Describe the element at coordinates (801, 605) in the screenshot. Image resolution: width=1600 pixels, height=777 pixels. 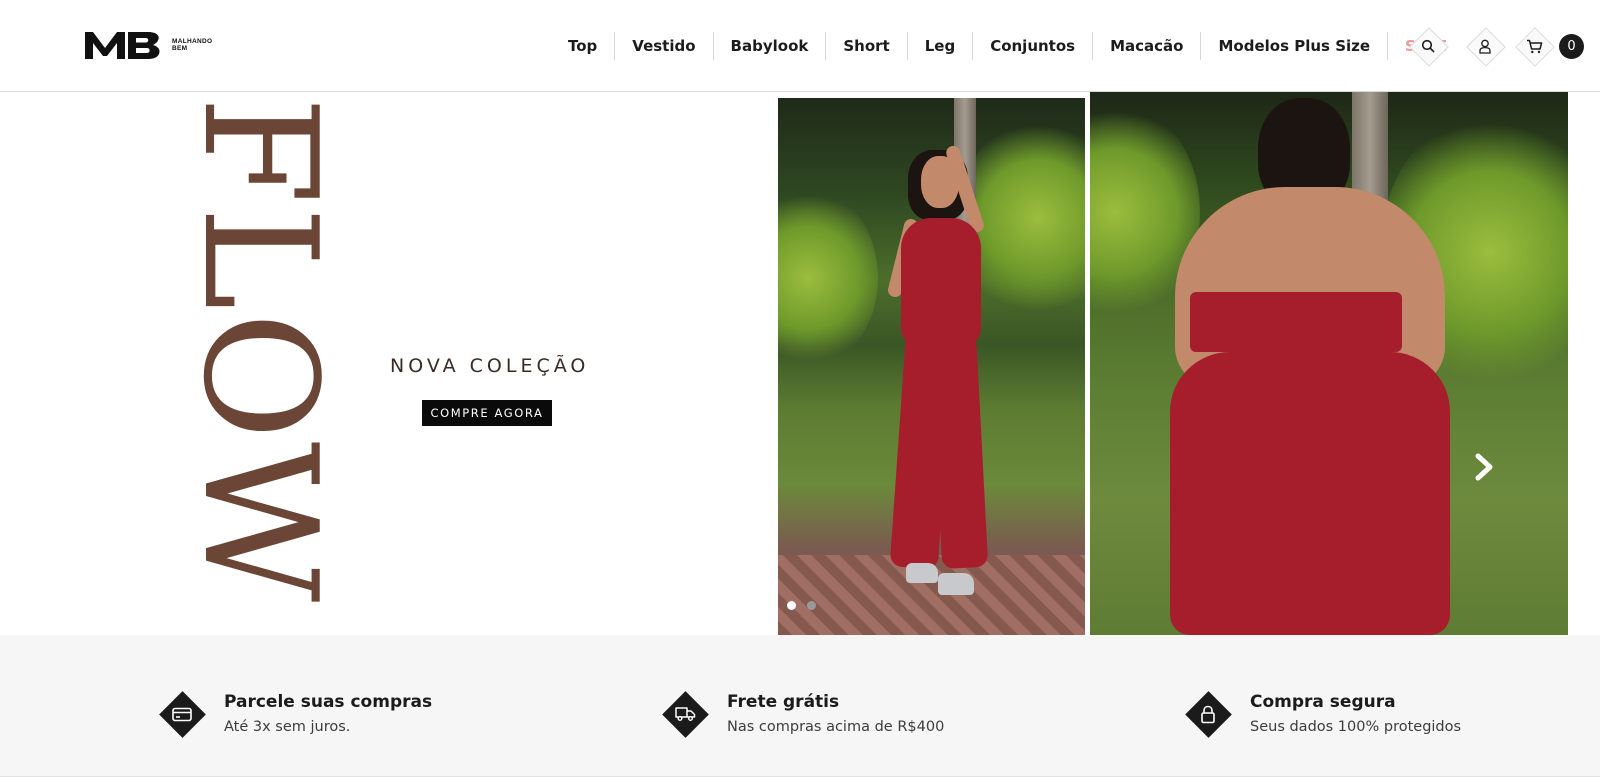
I see `slider-pagination` at that location.